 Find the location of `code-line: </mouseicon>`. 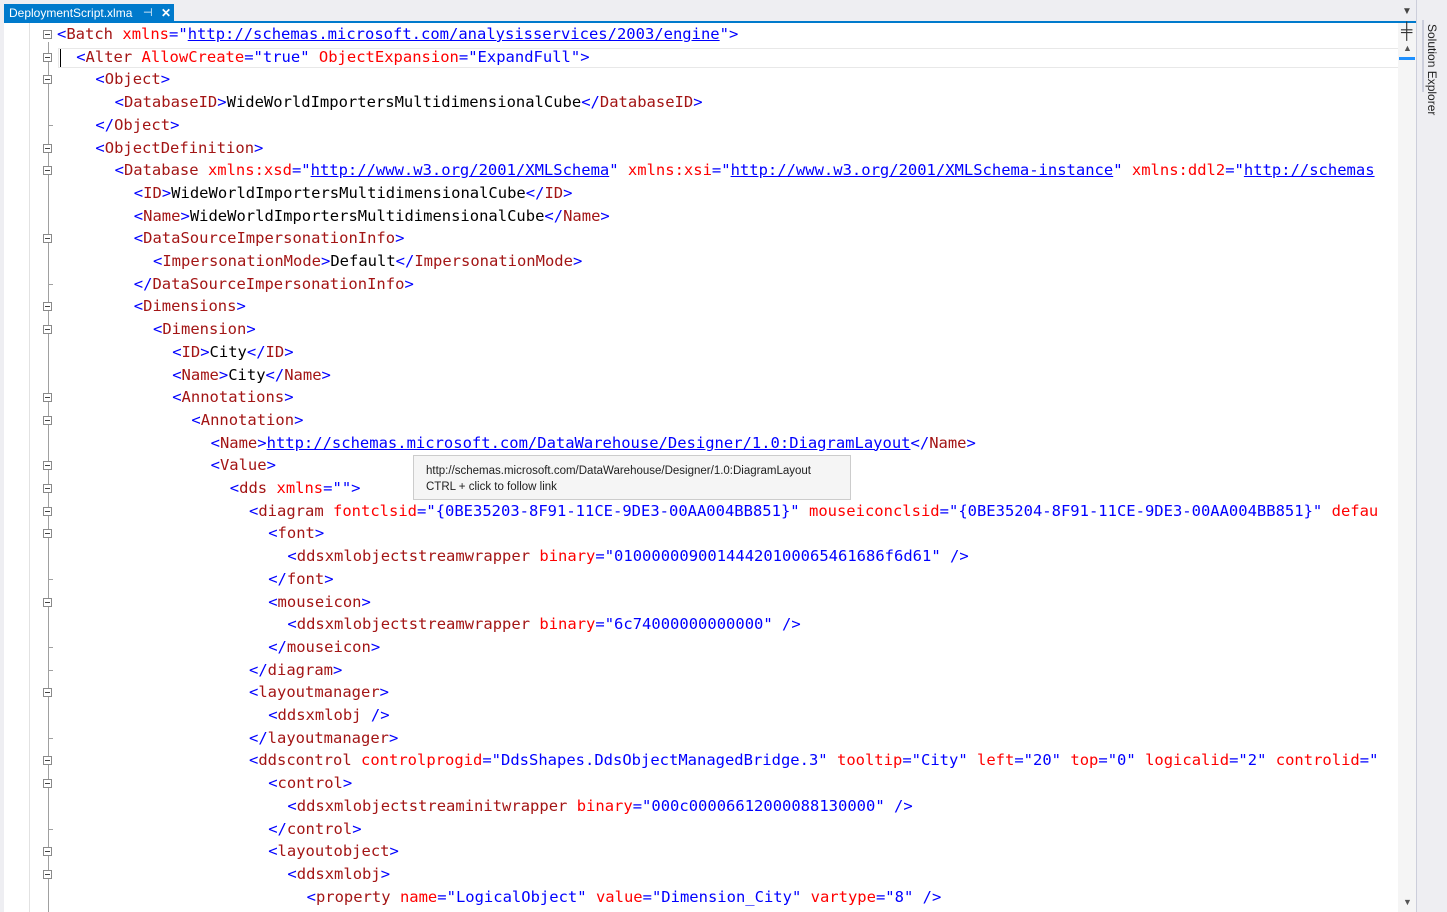

code-line: </mouseicon> is located at coordinates (324, 647).